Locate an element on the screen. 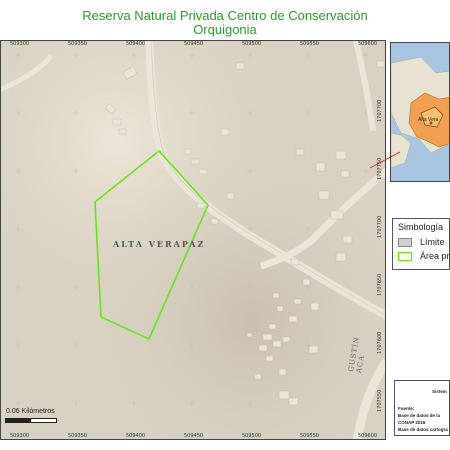 The image size is (450, 450). x-tick-bottom-1: 509300 is located at coordinates (20, 436).